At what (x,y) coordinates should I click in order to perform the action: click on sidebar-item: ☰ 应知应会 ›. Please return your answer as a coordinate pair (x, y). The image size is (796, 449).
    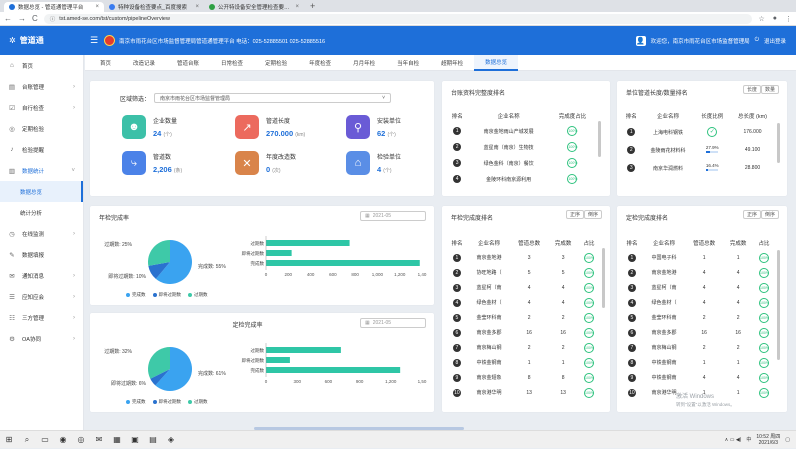
    Looking at the image, I should click on (41, 296).